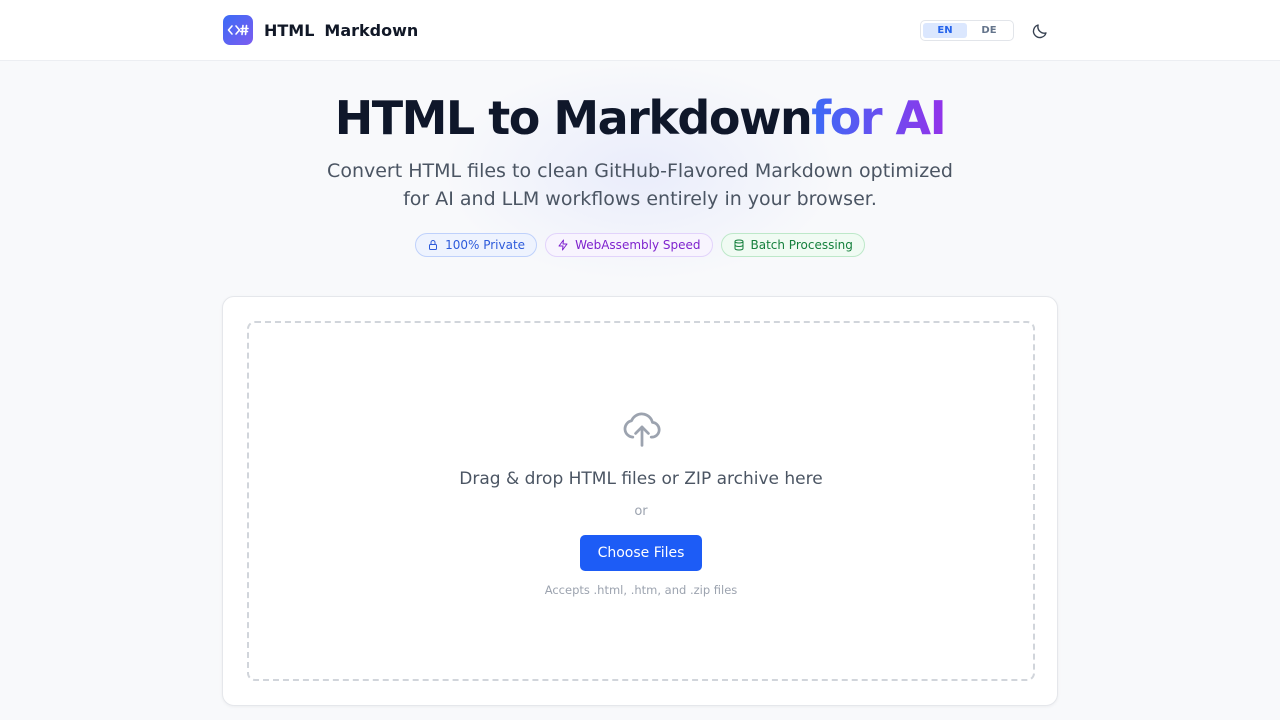  I want to click on badge-batch-label: Batch Processing, so click(801, 245).